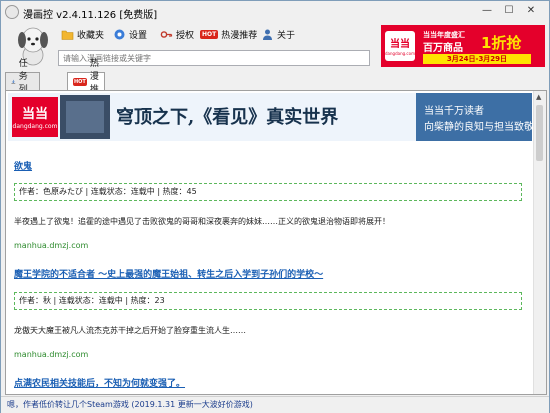 The height and width of the screenshot is (413, 550). I want to click on key-icon, so click(166, 34).